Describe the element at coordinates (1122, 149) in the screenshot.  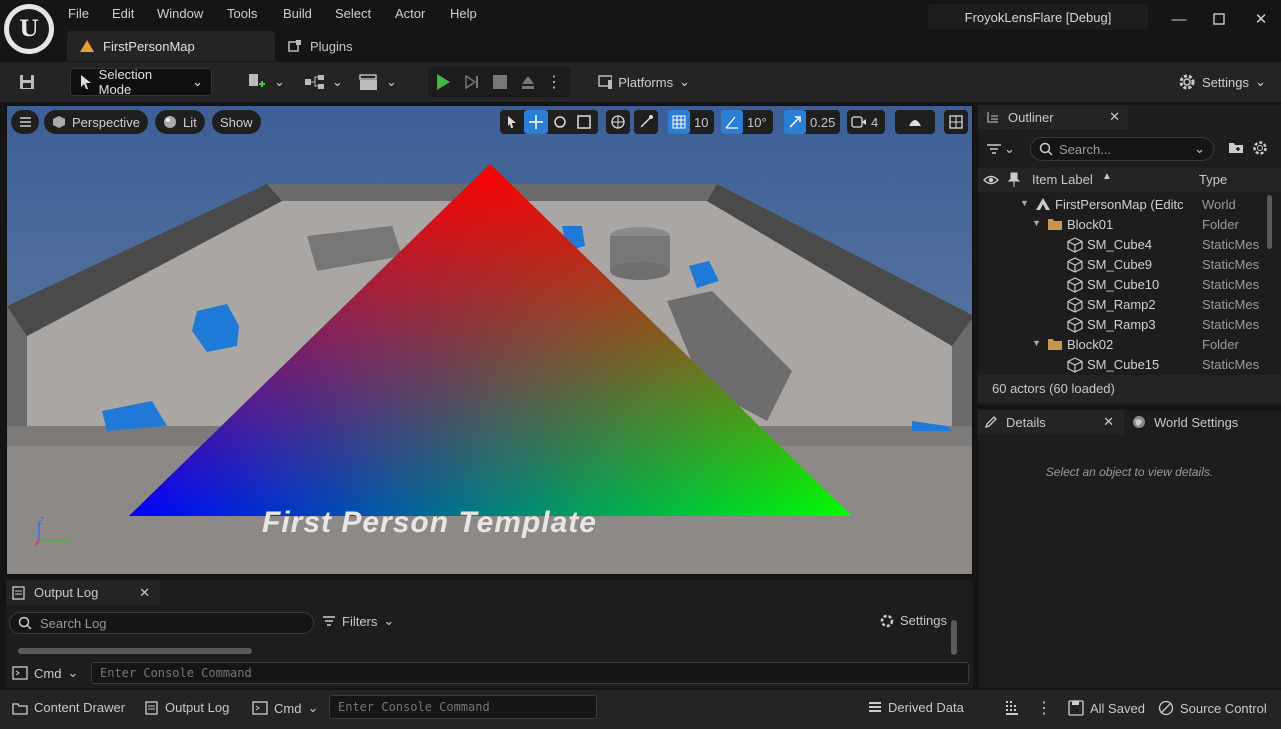
I see `outliner-search-input: Search... ⌄` at that location.